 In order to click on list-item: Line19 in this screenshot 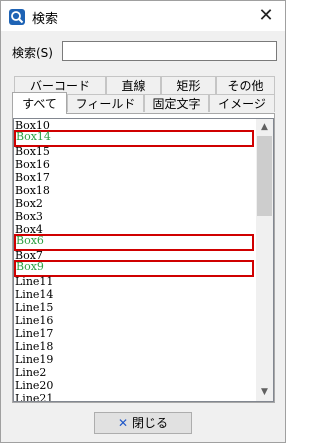, I will do `click(134, 359)`.